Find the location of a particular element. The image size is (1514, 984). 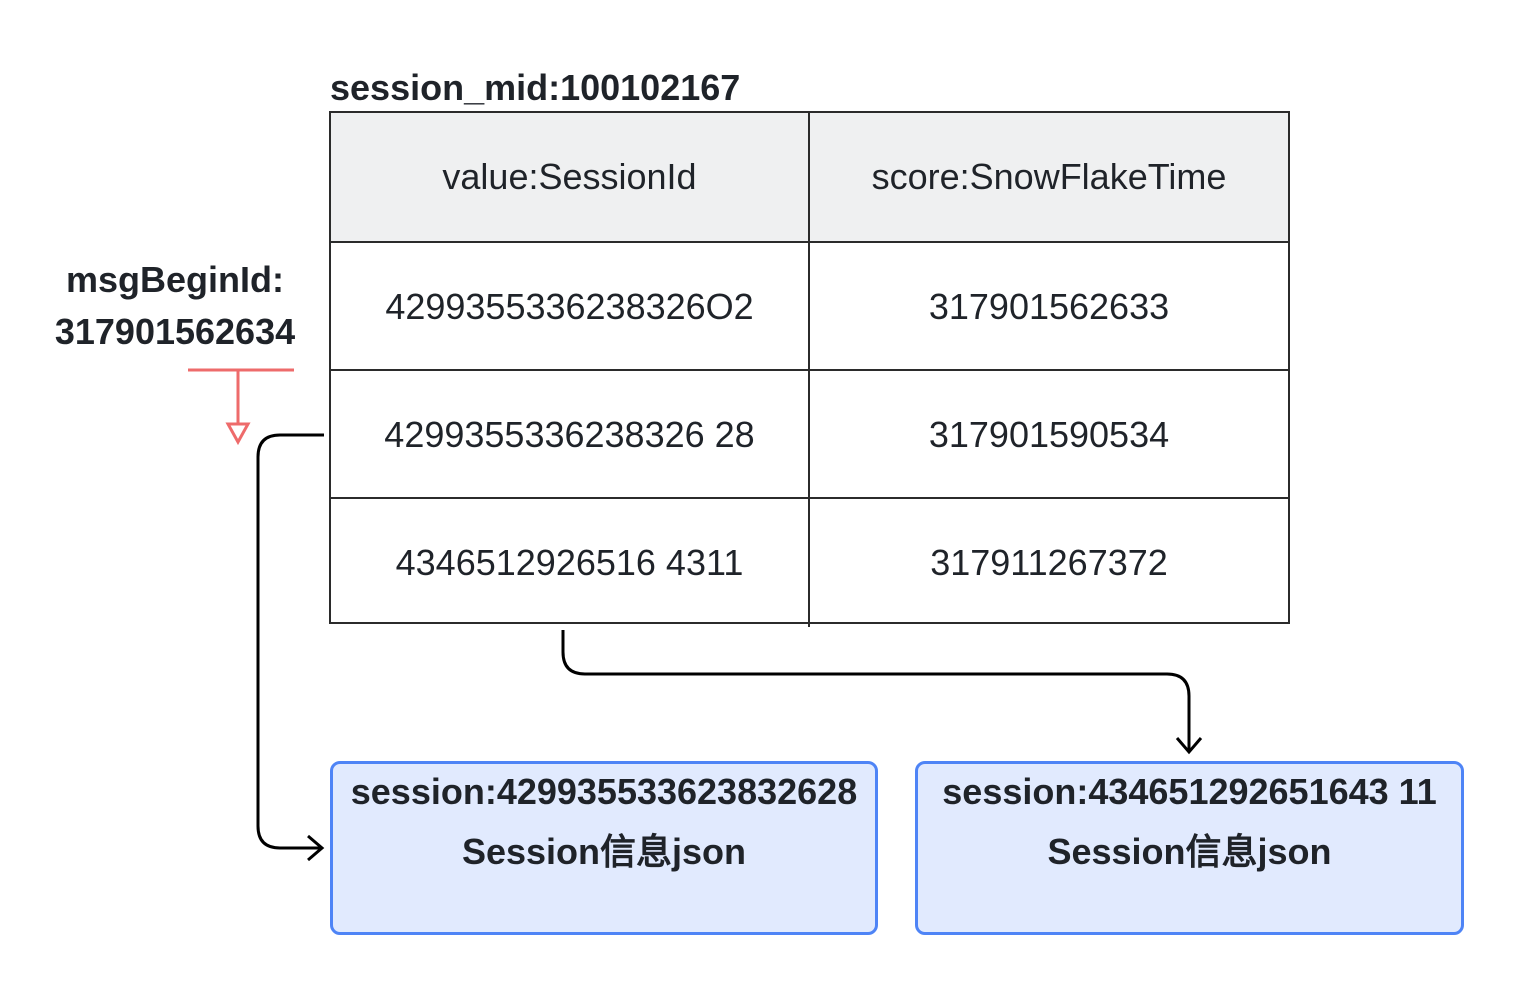

msg-begin-id-key: msgBeginId: is located at coordinates (174, 279).